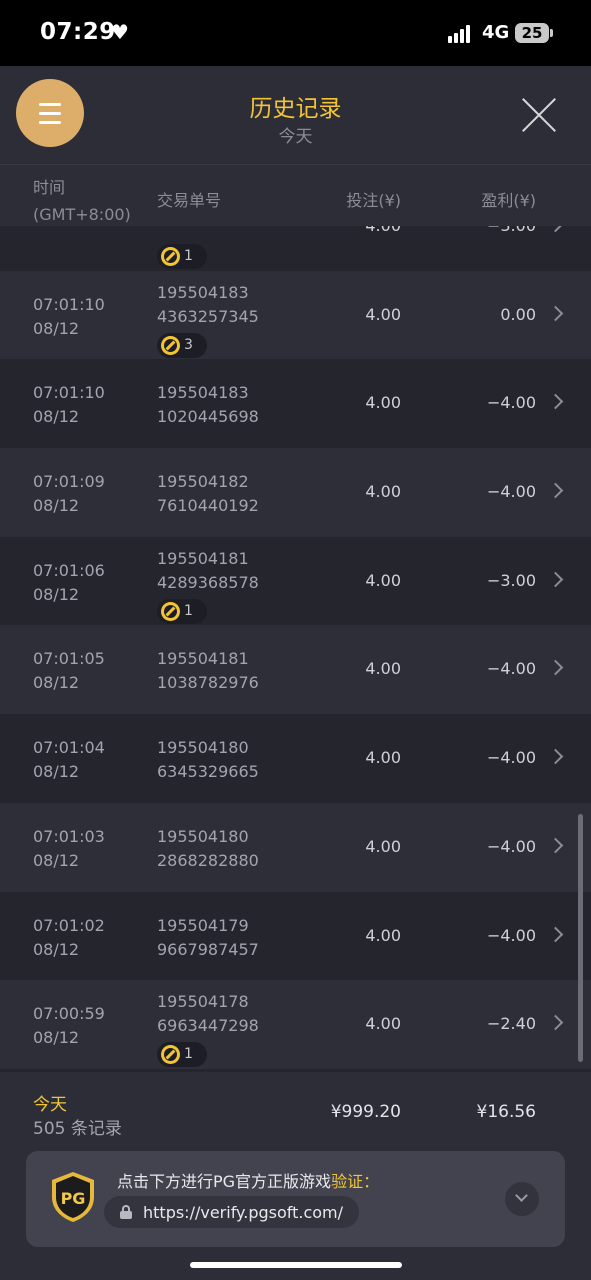 The height and width of the screenshot is (1280, 591). What do you see at coordinates (508, 200) in the screenshot?
I see `column-profit: 盈利(¥)` at bounding box center [508, 200].